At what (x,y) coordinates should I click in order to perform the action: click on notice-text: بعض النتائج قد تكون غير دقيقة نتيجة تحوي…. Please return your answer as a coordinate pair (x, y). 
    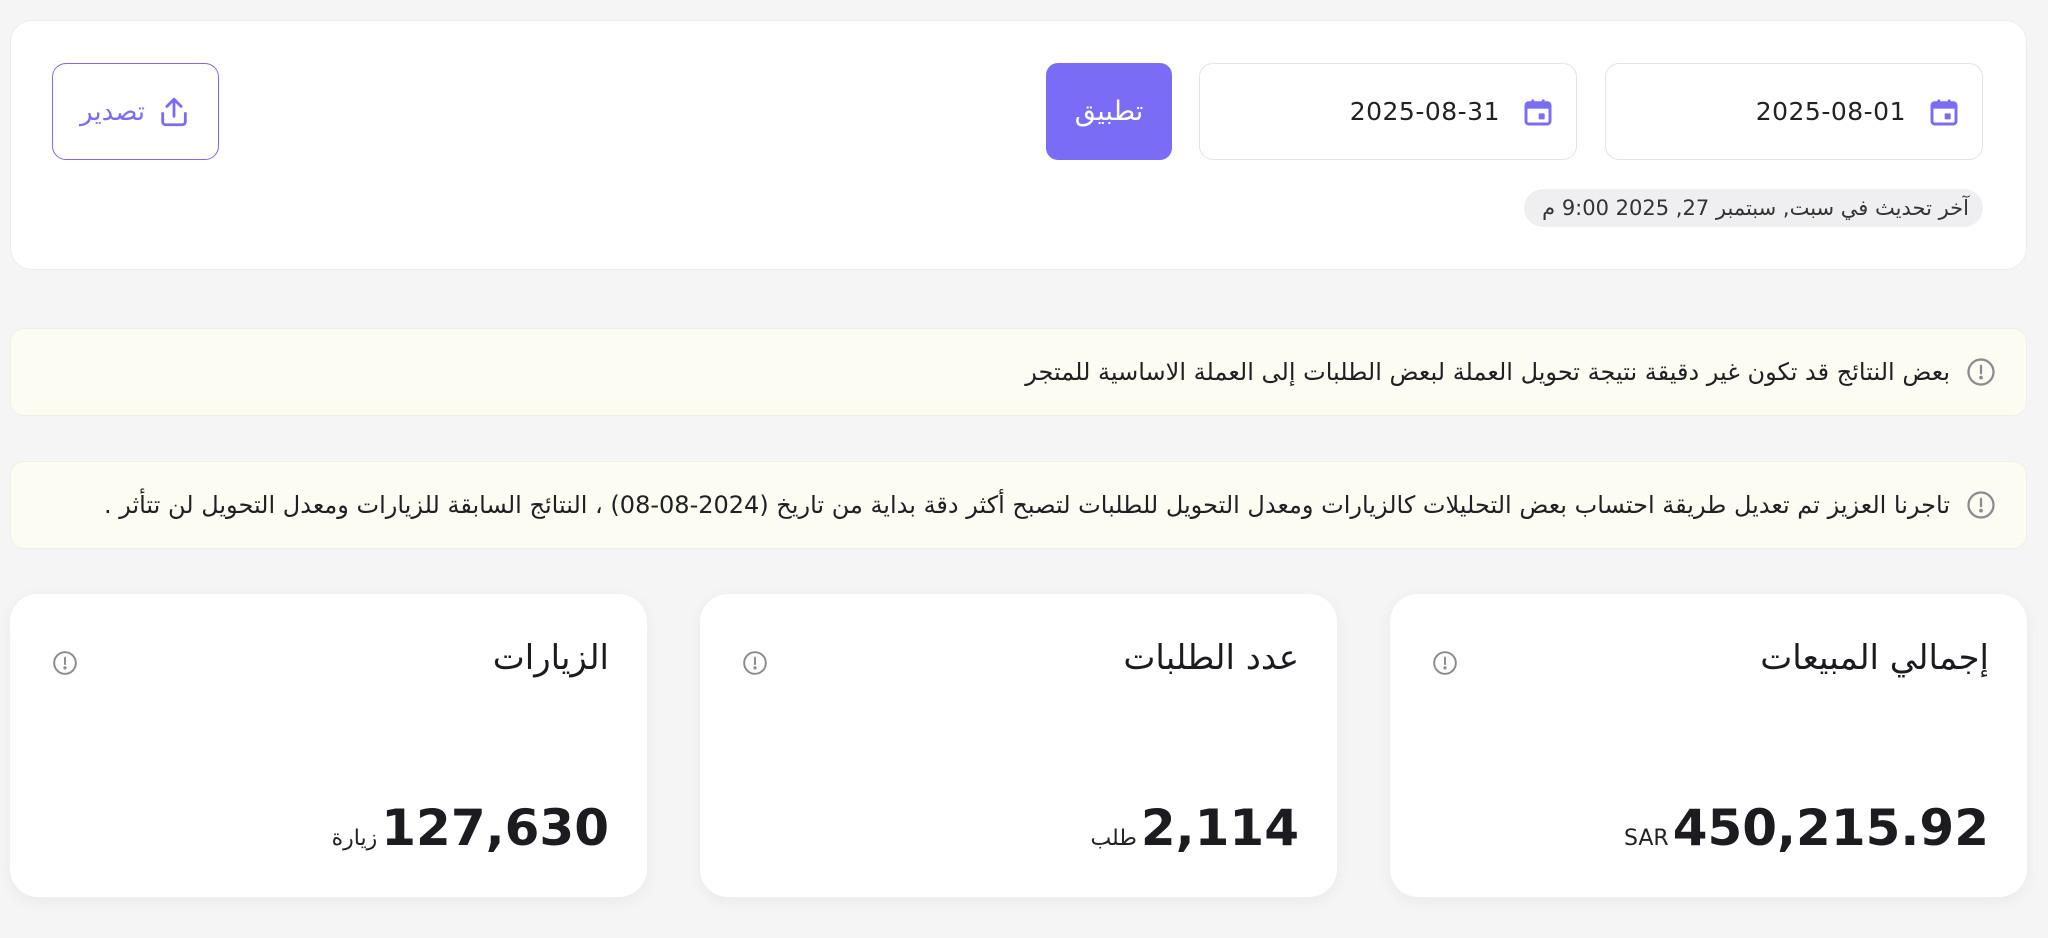
    Looking at the image, I should click on (1487, 372).